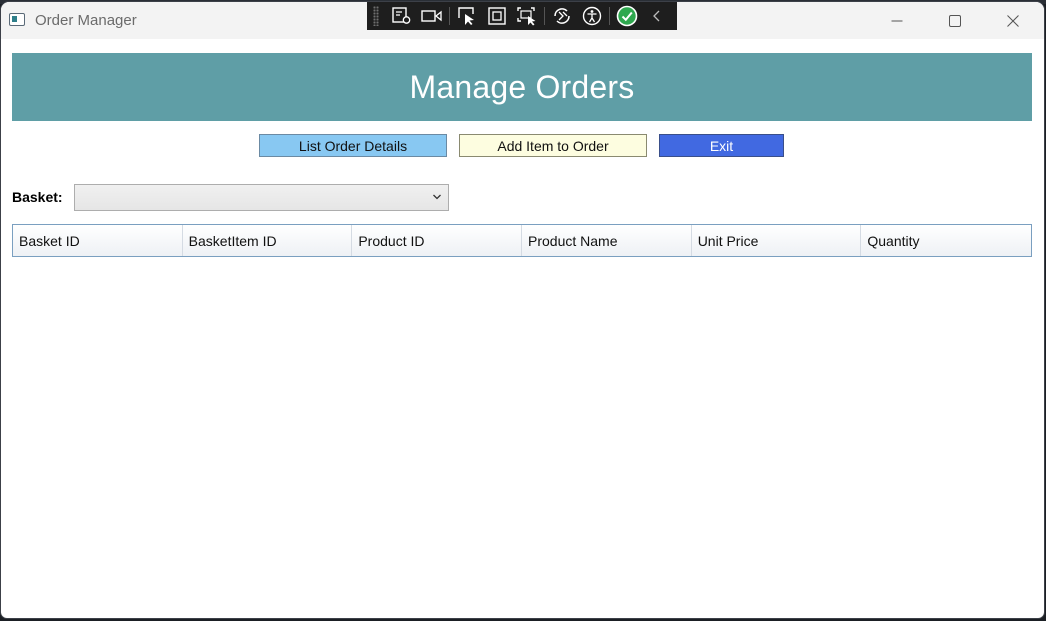  What do you see at coordinates (437, 197) in the screenshot?
I see `chevron-down-icon` at bounding box center [437, 197].